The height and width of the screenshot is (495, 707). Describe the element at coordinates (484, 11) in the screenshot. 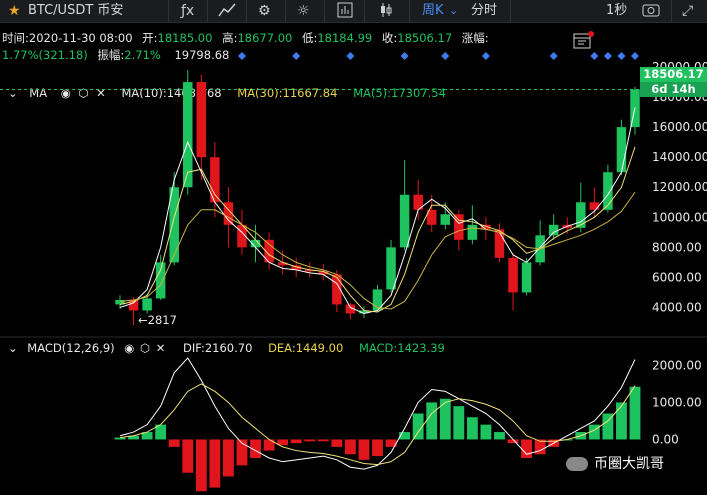

I see `timeshare-button: 分时` at that location.